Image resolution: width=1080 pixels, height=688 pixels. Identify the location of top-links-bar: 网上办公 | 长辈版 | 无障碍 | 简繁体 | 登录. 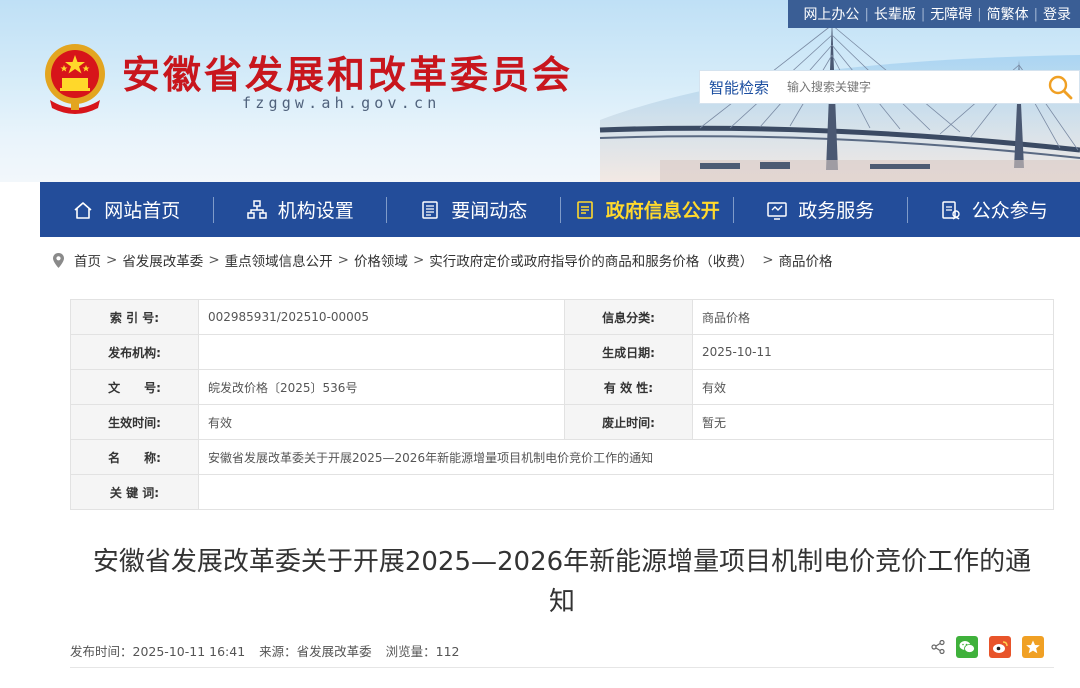
(934, 14).